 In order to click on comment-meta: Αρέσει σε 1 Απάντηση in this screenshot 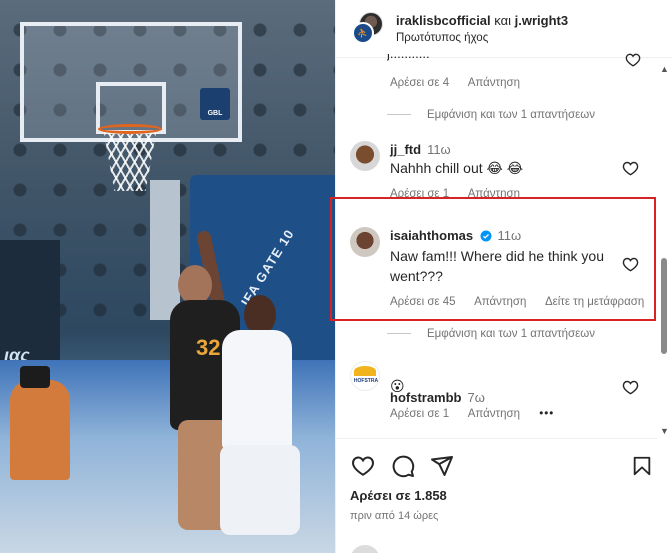, I will do `click(470, 192)`.